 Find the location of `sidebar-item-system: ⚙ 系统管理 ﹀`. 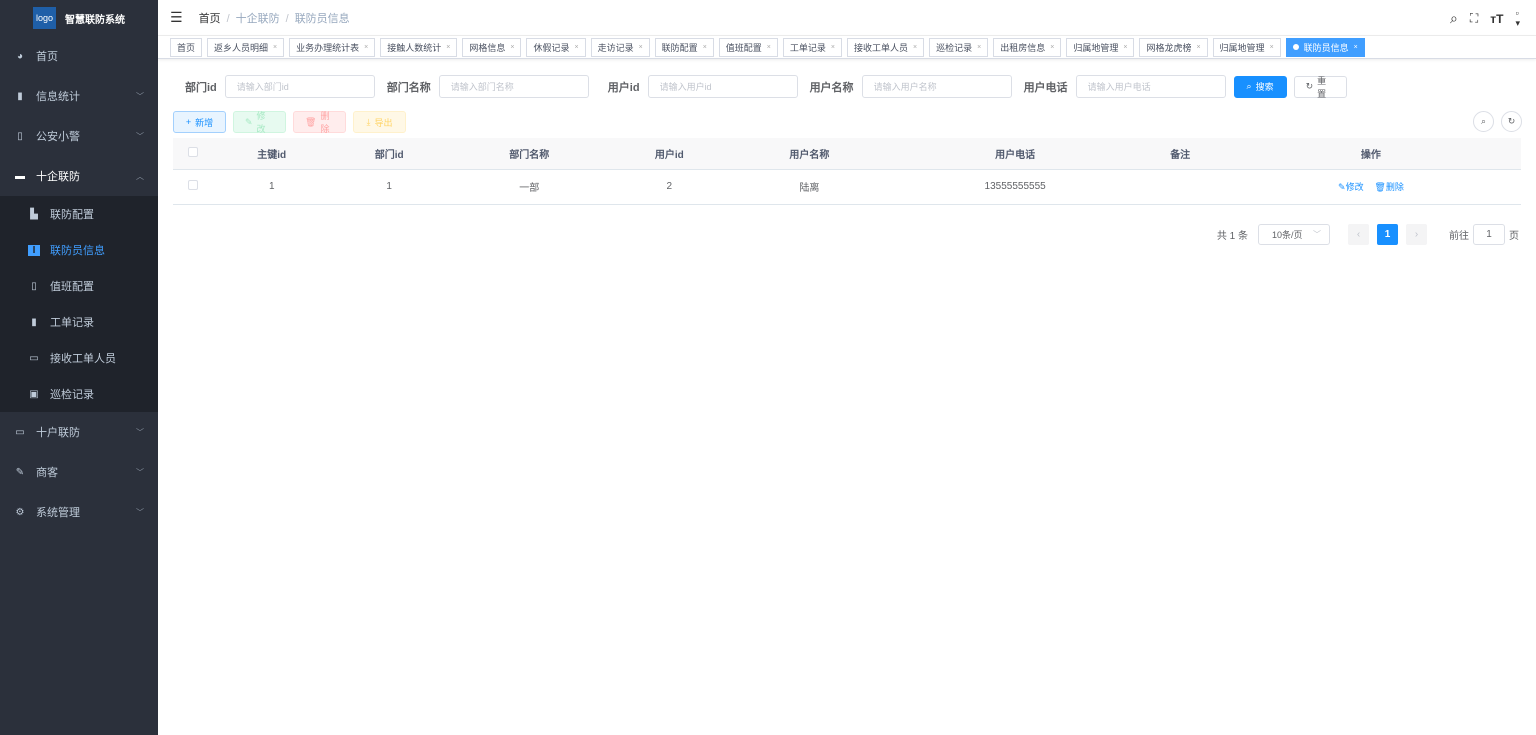

sidebar-item-system: ⚙ 系统管理 ﹀ is located at coordinates (79, 512).